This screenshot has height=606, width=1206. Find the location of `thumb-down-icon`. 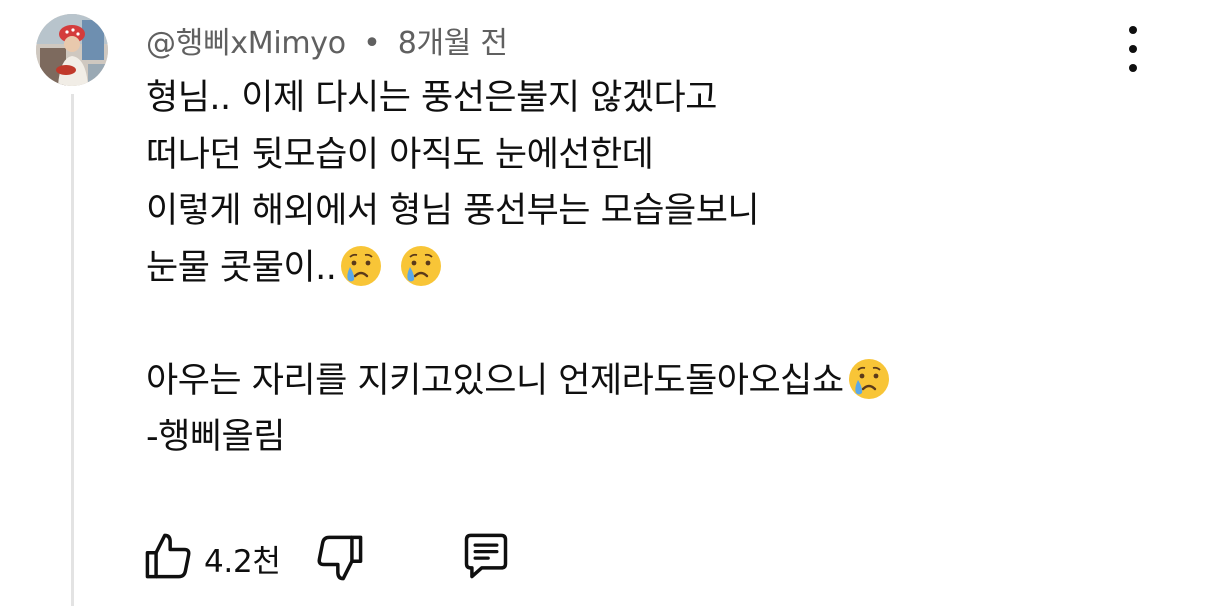

thumb-down-icon is located at coordinates (340, 558).